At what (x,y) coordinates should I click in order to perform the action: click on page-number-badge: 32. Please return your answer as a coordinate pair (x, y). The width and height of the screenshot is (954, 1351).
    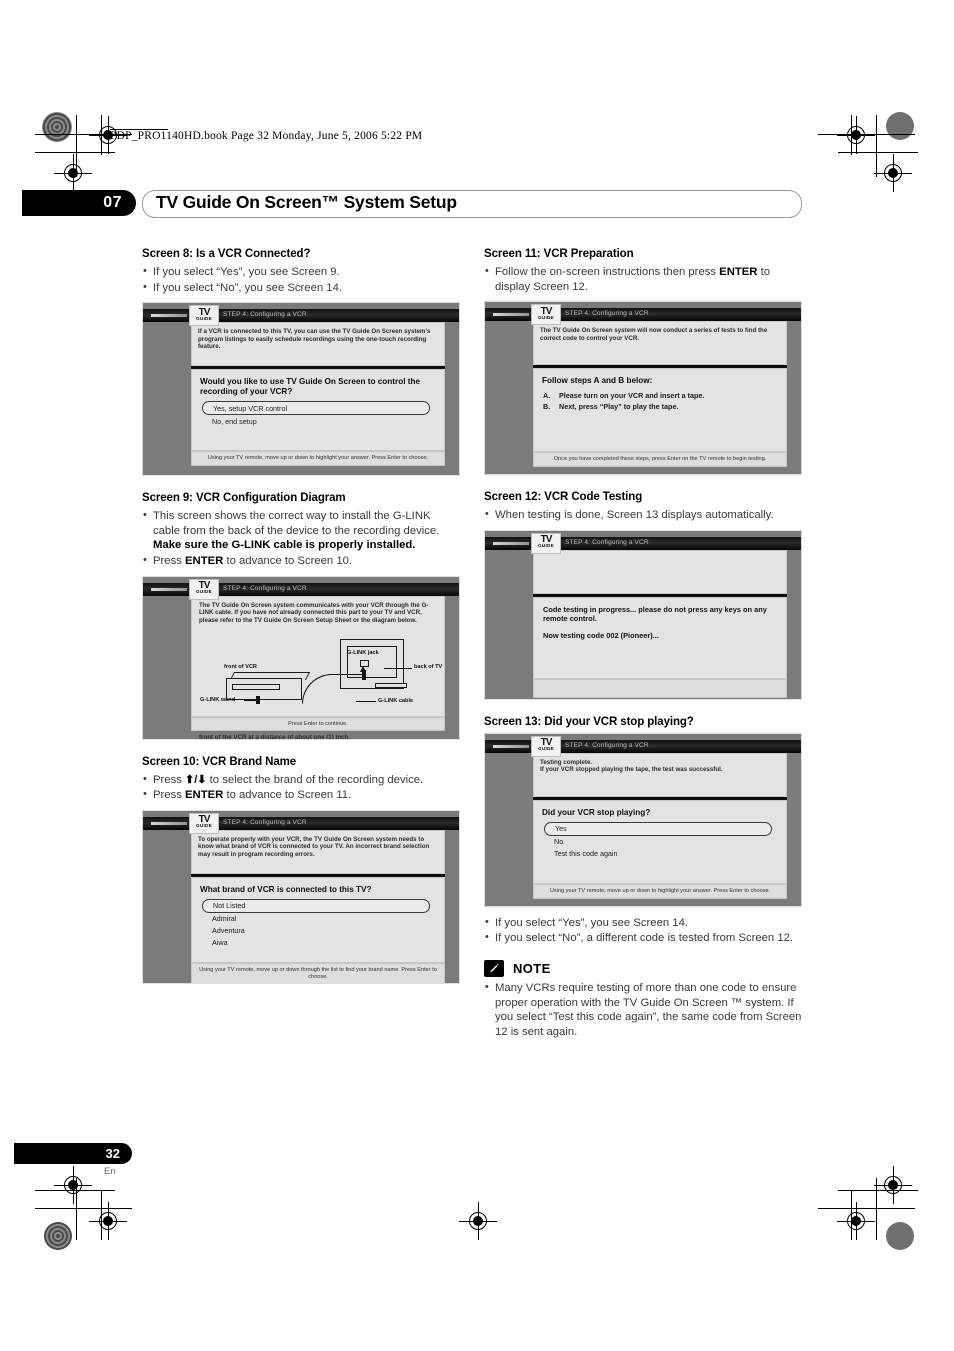
    Looking at the image, I should click on (73, 1153).